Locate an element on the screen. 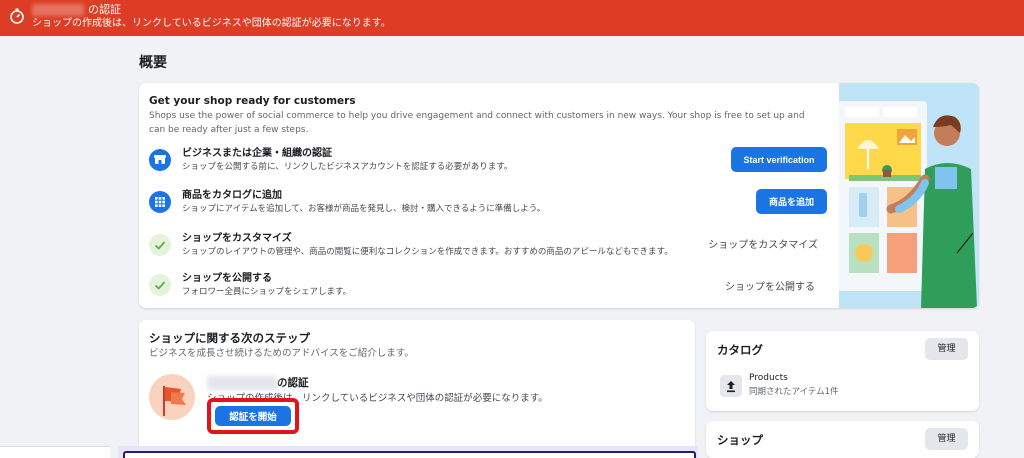 The height and width of the screenshot is (458, 1024). next-steps-title: ショップに関する次のステップ is located at coordinates (229, 338).